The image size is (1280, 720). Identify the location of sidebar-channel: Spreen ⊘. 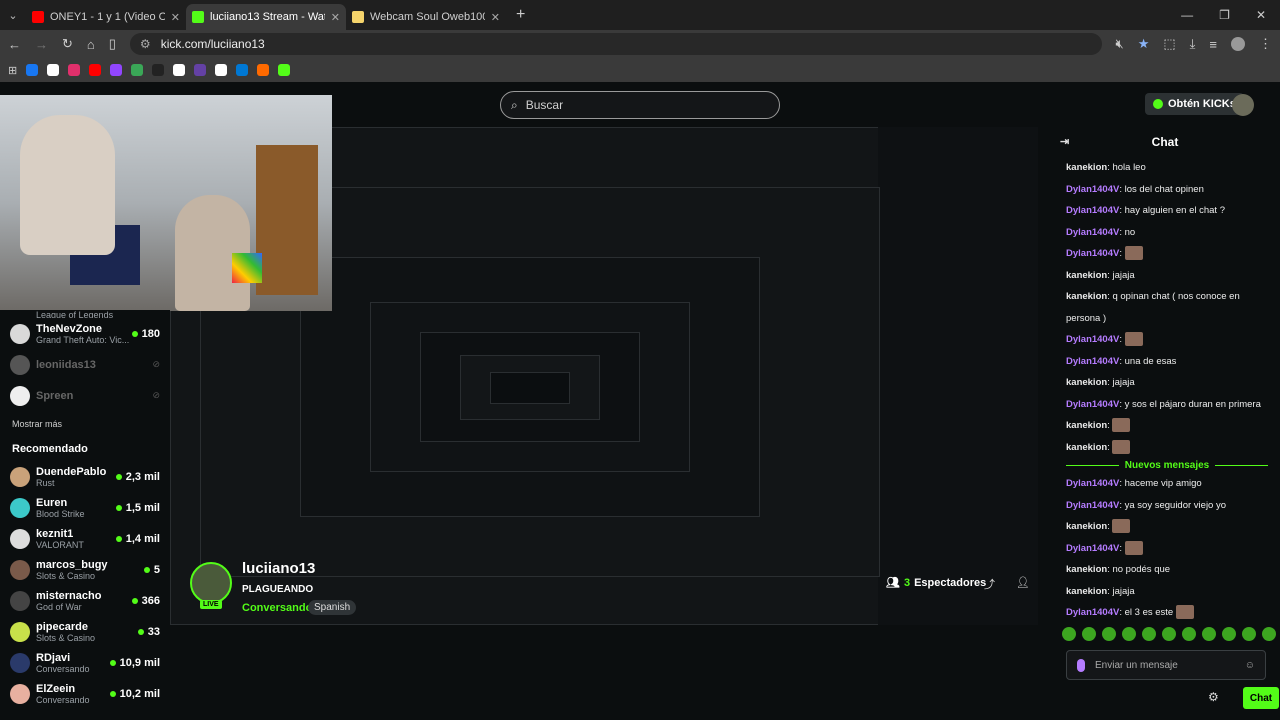
(85, 395).